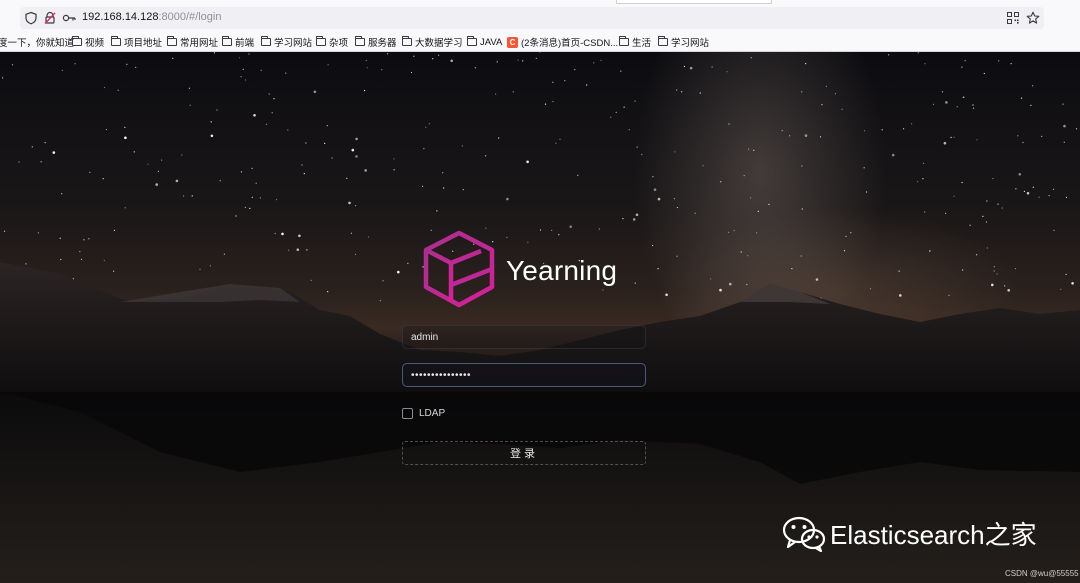 The width and height of the screenshot is (1080, 583). I want to click on watermark-text: Elasticsearch之家, so click(933, 535).